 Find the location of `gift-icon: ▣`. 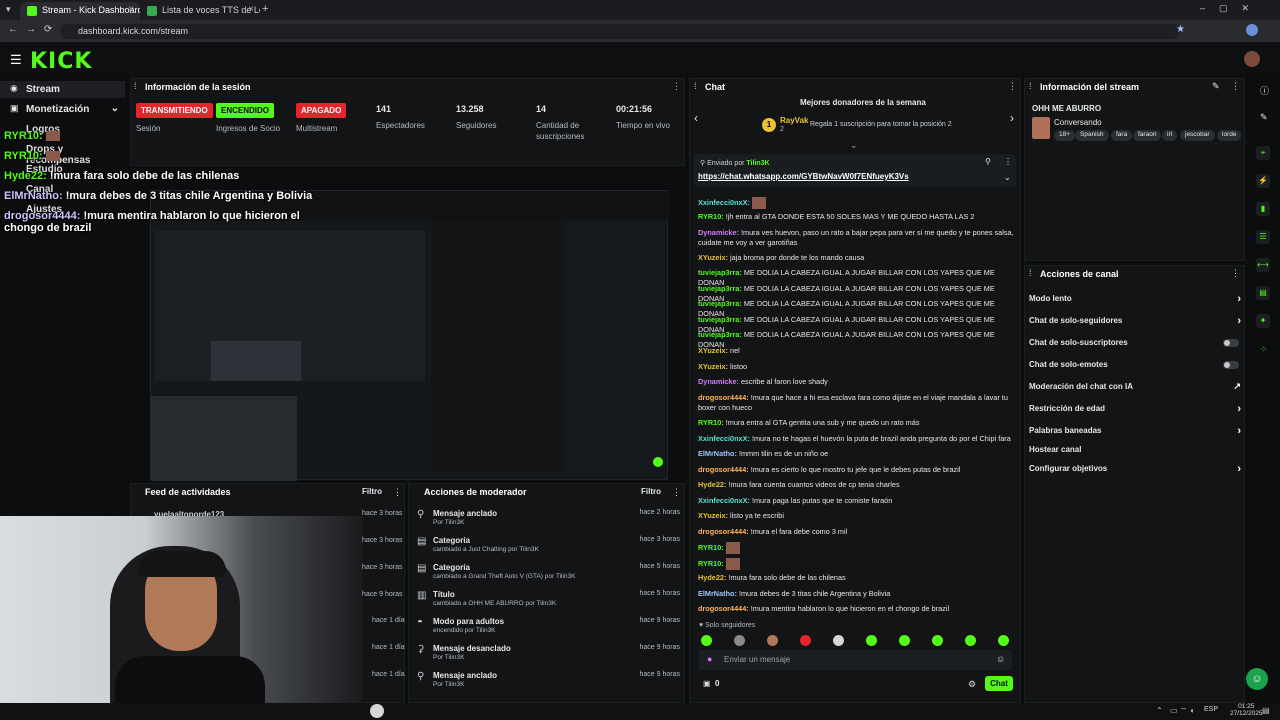

gift-icon: ▣ is located at coordinates (707, 683).